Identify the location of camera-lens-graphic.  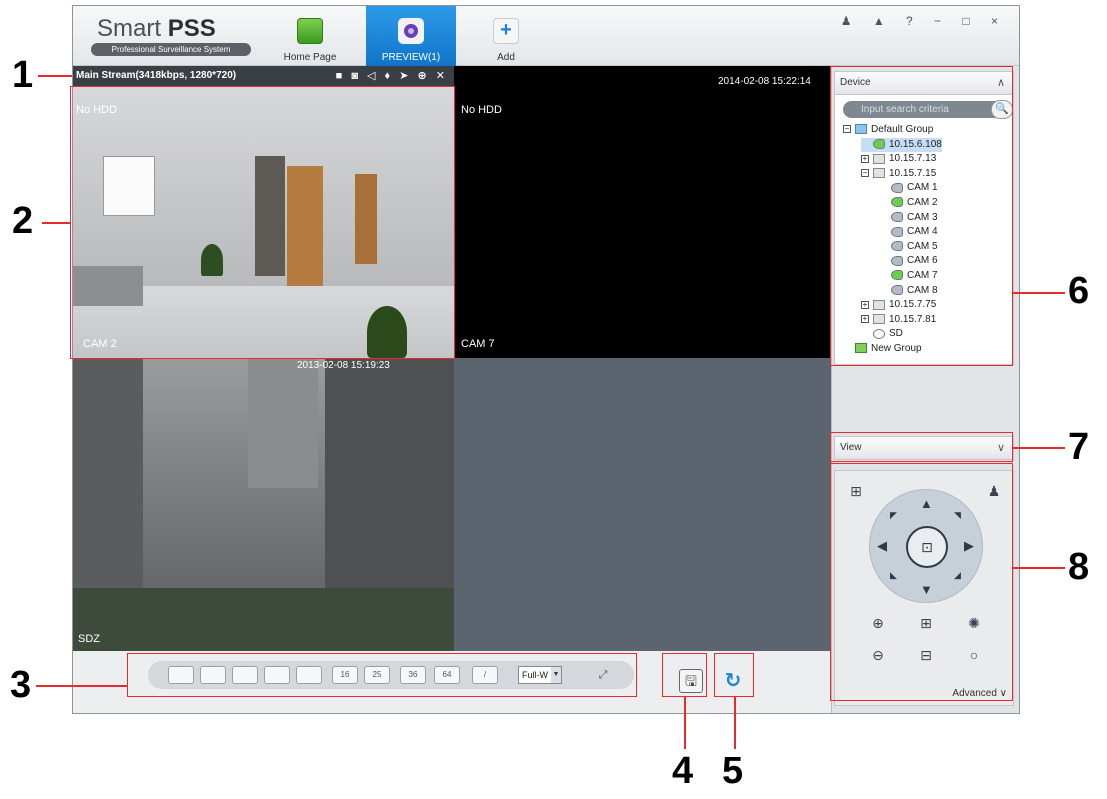
(411, 31).